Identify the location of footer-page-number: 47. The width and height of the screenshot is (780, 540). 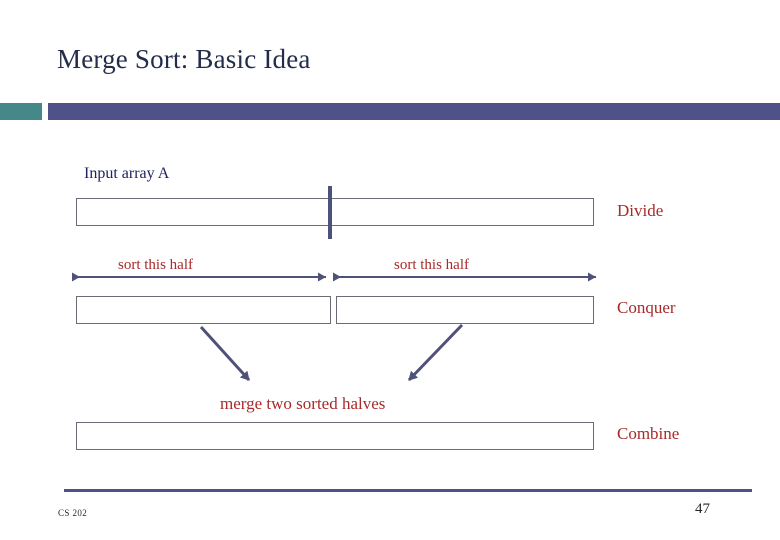
(702, 509).